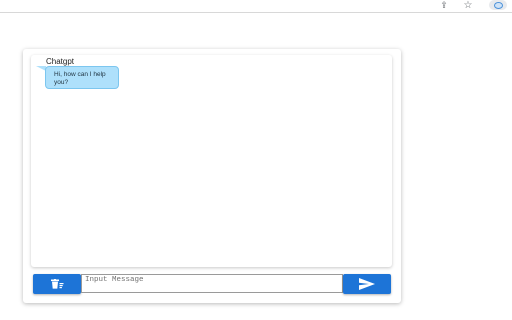 This screenshot has height=320, width=512. I want to click on browser-toolbar: ⇪ ☆, so click(256, 6).